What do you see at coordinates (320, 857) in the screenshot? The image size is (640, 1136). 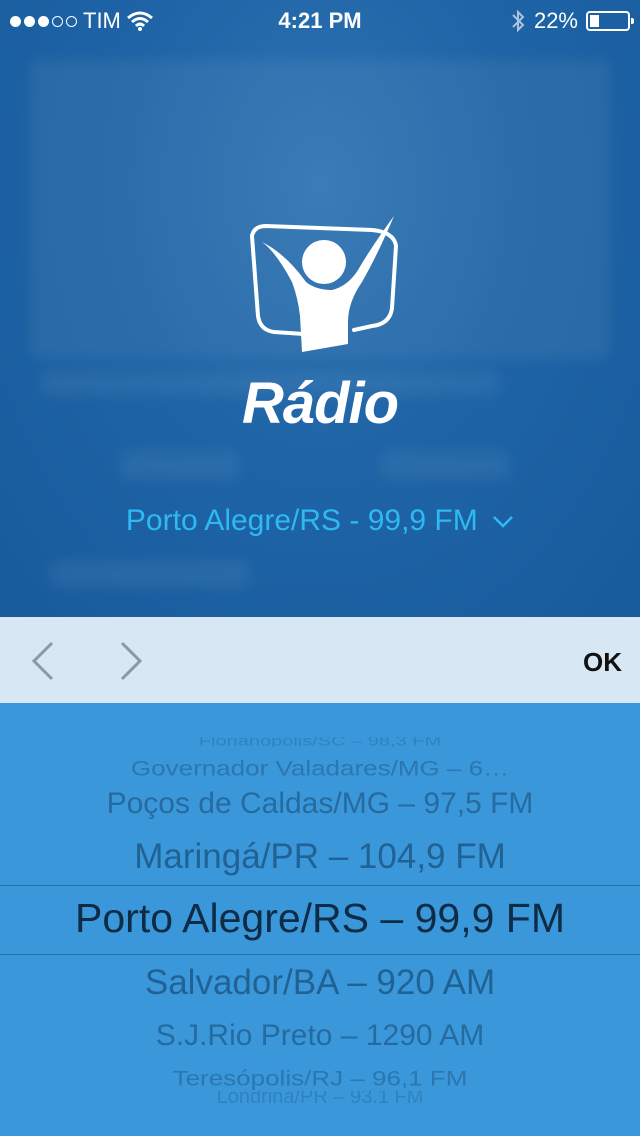 I see `picker-option: Maringá/PR – 104,9 FM` at bounding box center [320, 857].